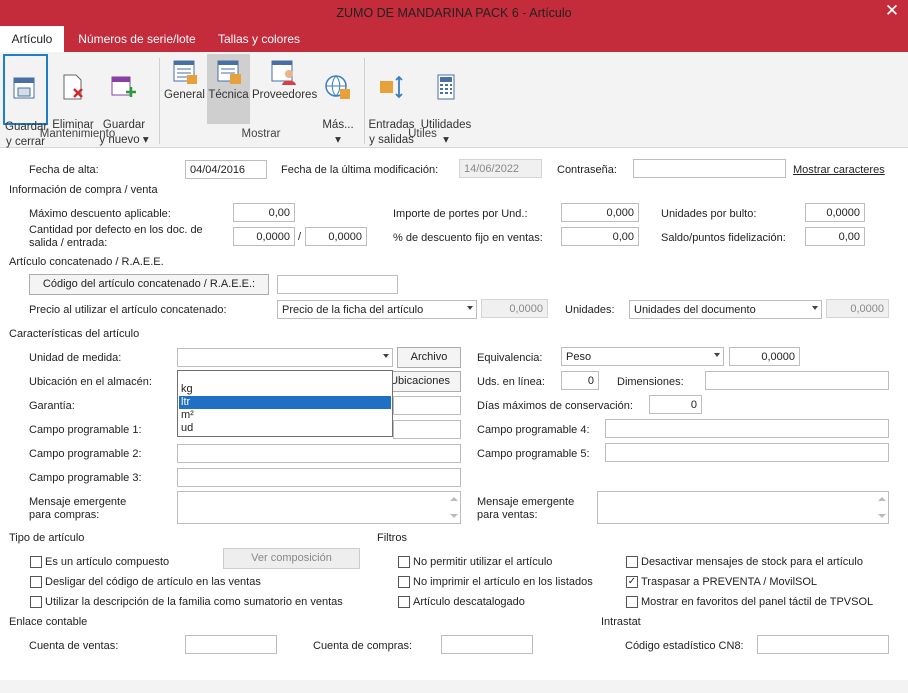 Image resolution: width=908 pixels, height=693 pixels. Describe the element at coordinates (533, 430) in the screenshot. I see `campo4-label: Campo programable 4:` at that location.